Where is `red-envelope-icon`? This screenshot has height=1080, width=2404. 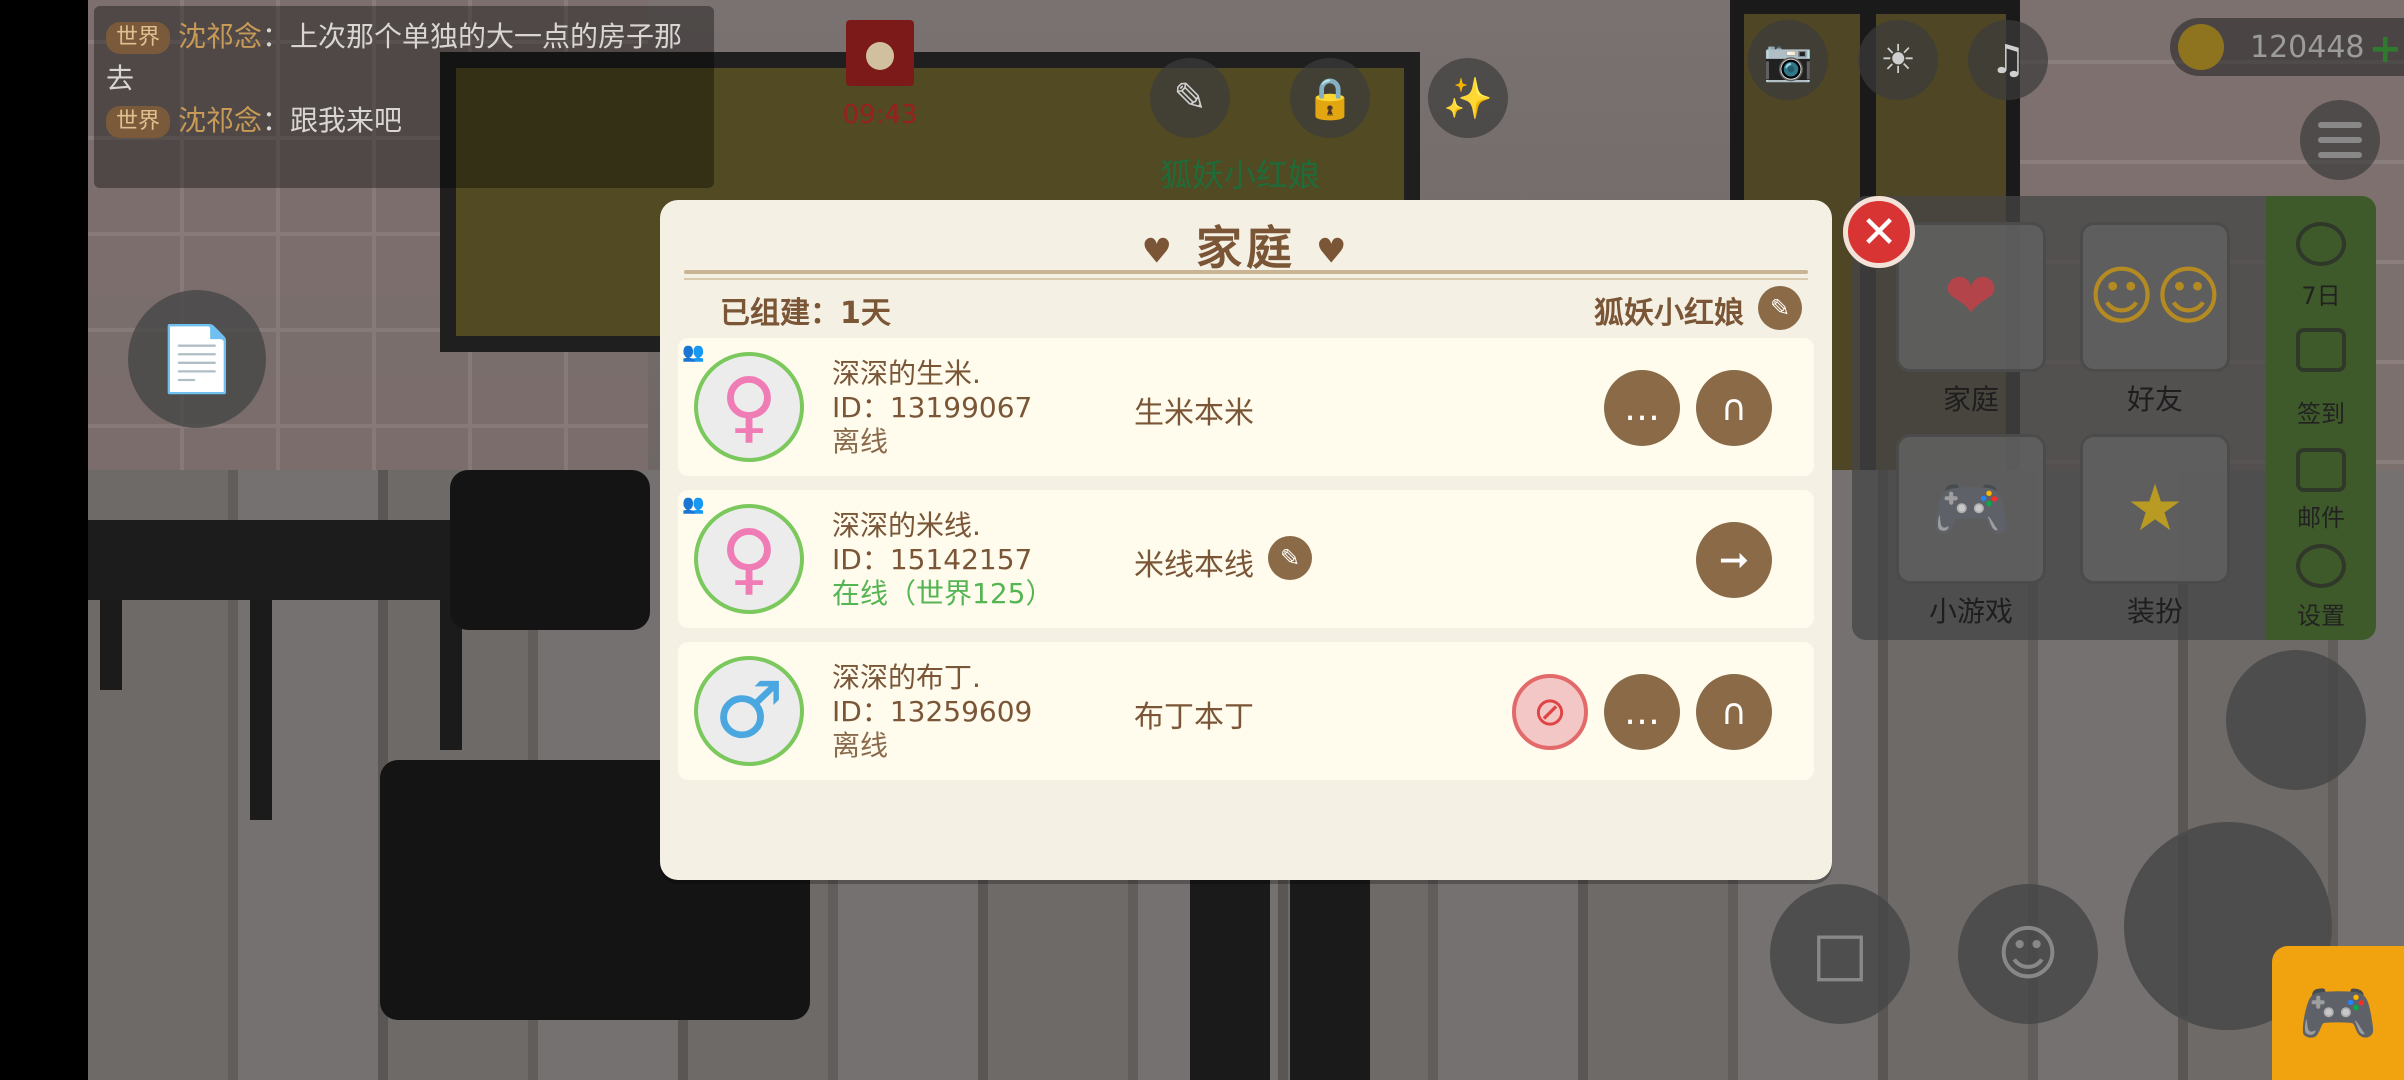 red-envelope-icon is located at coordinates (880, 53).